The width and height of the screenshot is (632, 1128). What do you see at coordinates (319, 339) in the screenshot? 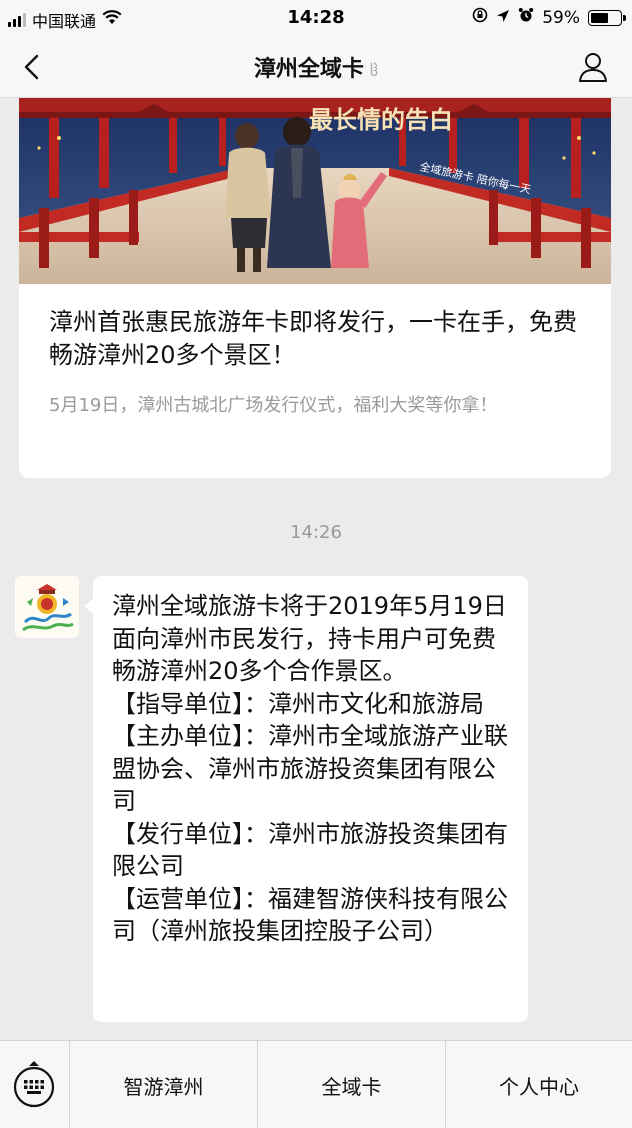
I see `article-title: 漳州首张惠民旅游年卡即将发行，一卡在手，免费畅游漳州20多个景区！` at bounding box center [319, 339].